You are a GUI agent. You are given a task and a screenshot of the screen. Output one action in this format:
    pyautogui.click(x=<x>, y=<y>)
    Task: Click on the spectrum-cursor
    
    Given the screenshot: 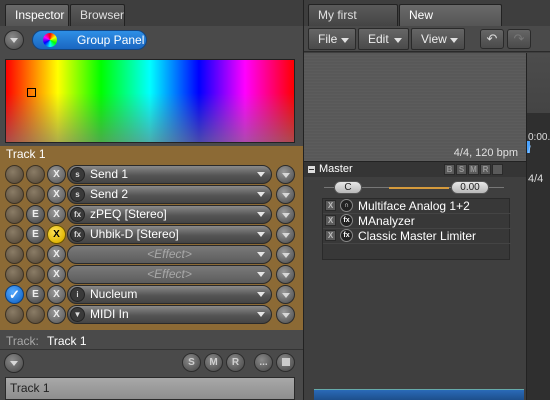 What is the action you would take?
    pyautogui.click(x=31, y=92)
    